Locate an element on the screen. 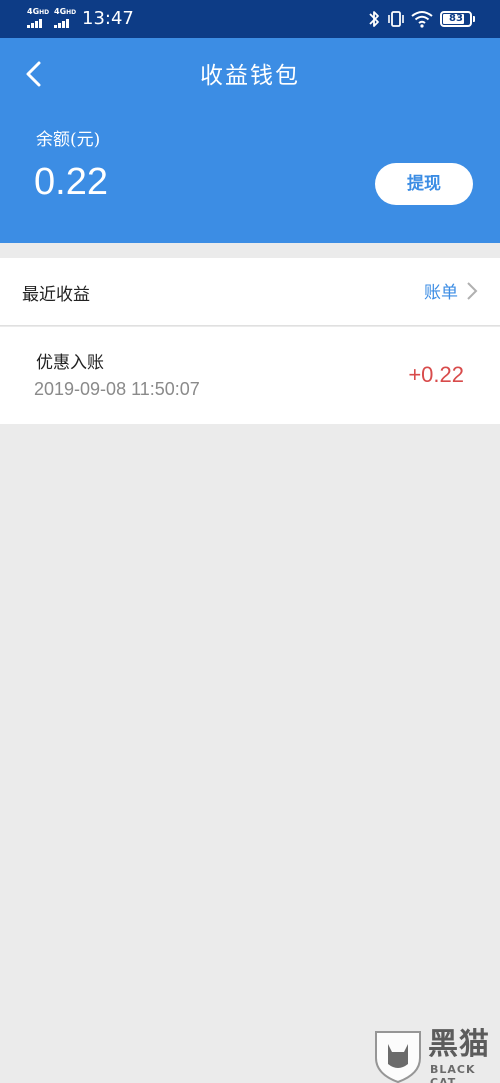  watermark-text: 黑猫 is located at coordinates (459, 1044).